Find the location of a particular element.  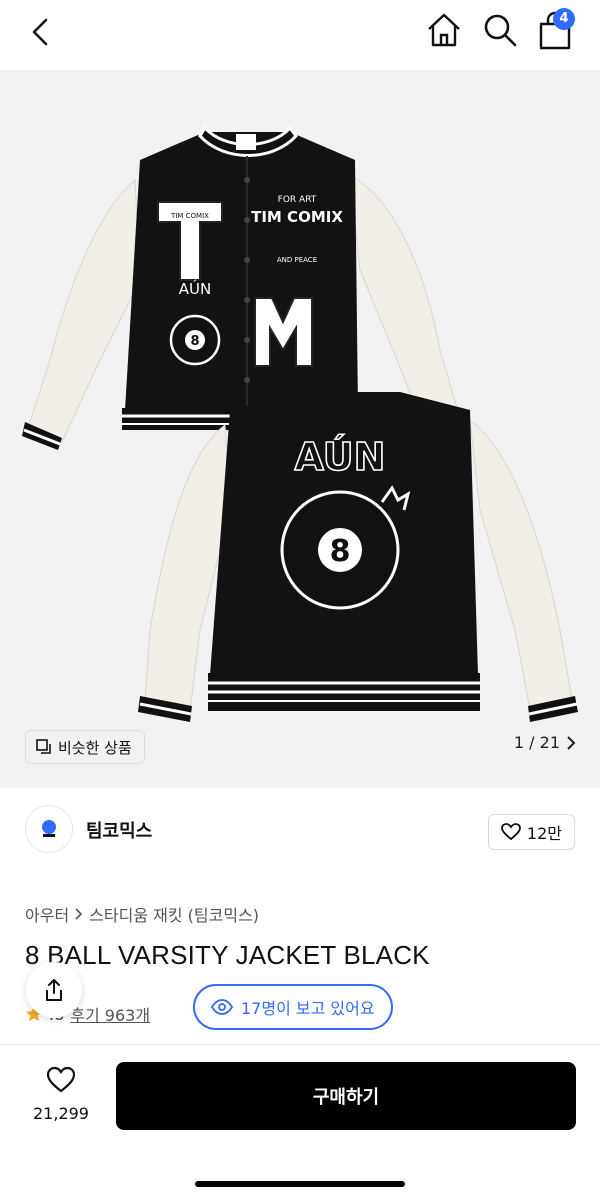

similar-products-button: 비슷한 상품 is located at coordinates (85, 747).